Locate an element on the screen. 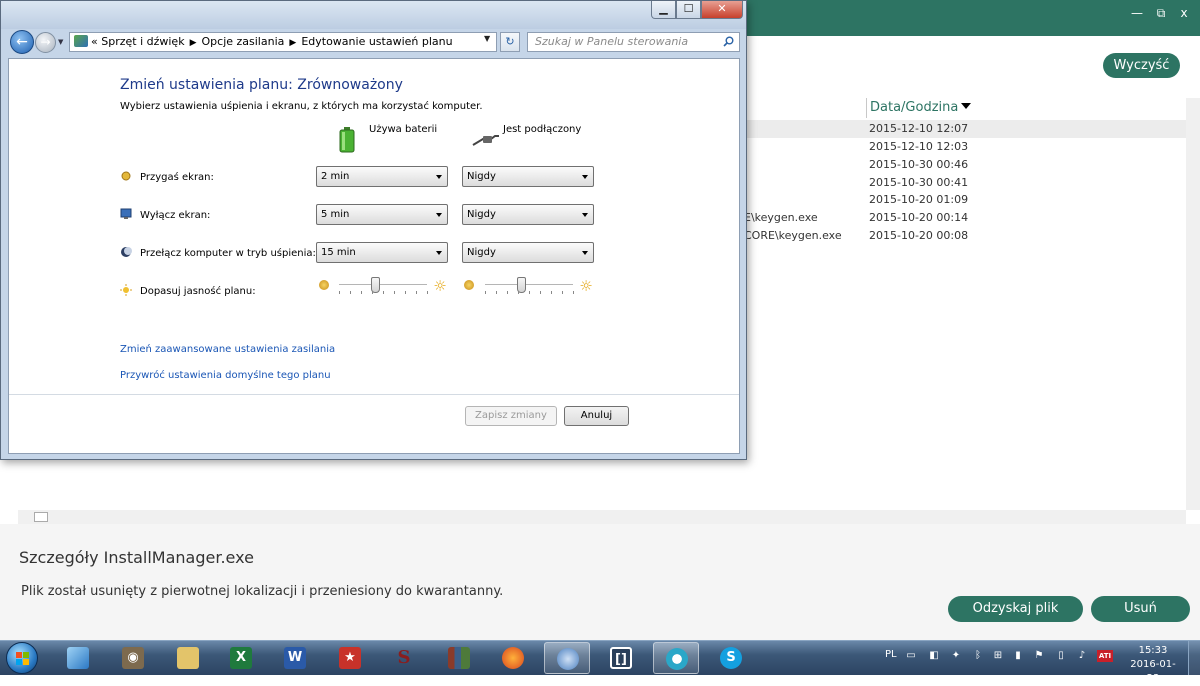 The image size is (1200, 686). close-icon: x is located at coordinates (1184, 13).